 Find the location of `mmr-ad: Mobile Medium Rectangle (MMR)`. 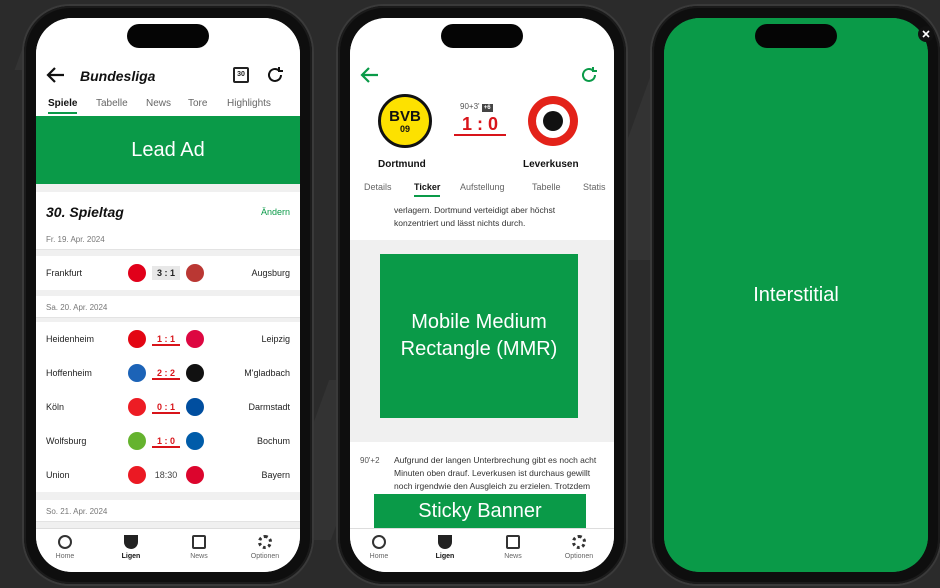

mmr-ad: Mobile Medium Rectangle (MMR) is located at coordinates (479, 336).